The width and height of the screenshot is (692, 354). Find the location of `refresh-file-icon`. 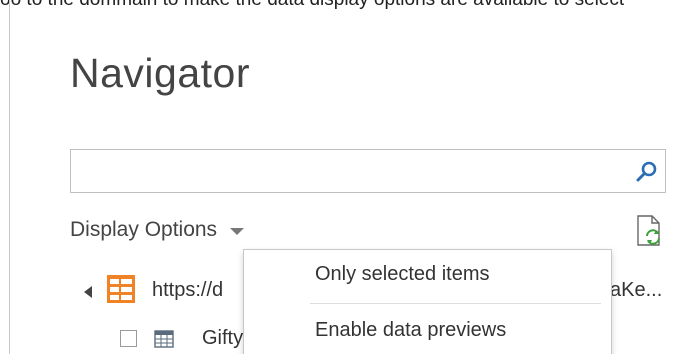

refresh-file-icon is located at coordinates (649, 231).